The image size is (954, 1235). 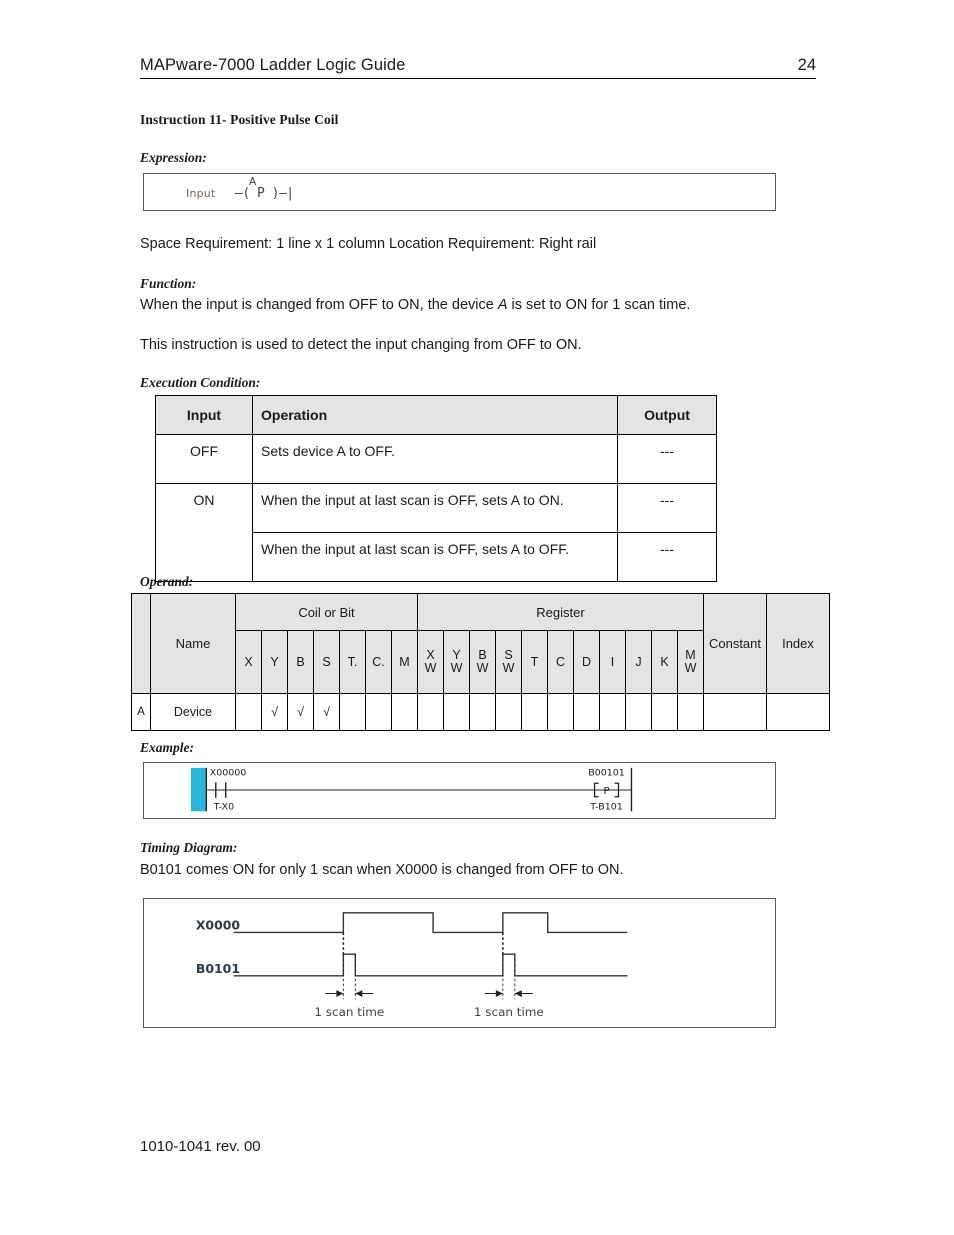 What do you see at coordinates (404, 662) in the screenshot?
I see `operand-col-m: M` at bounding box center [404, 662].